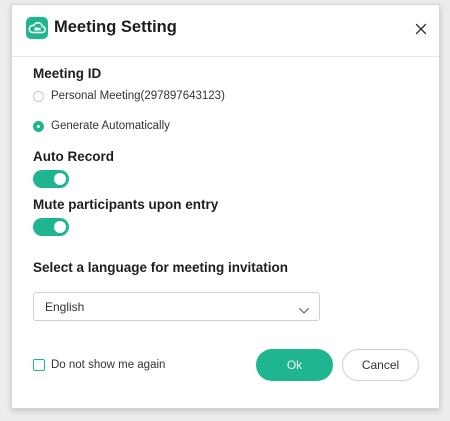 The height and width of the screenshot is (421, 450). I want to click on meeting-id-label: Meeting ID, so click(67, 73).